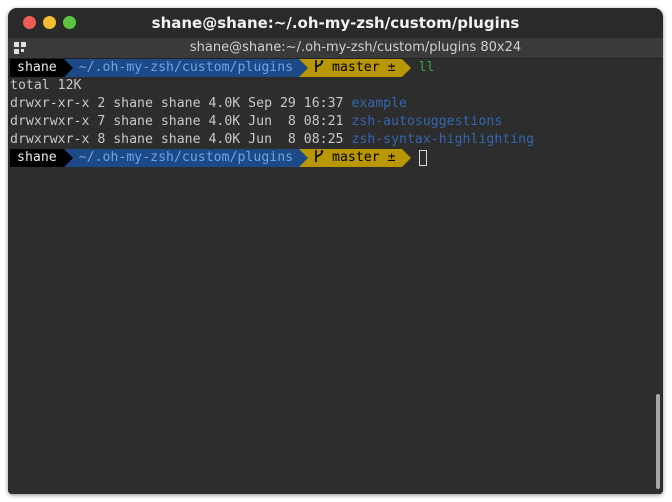  I want to click on text-cursor, so click(422, 158).